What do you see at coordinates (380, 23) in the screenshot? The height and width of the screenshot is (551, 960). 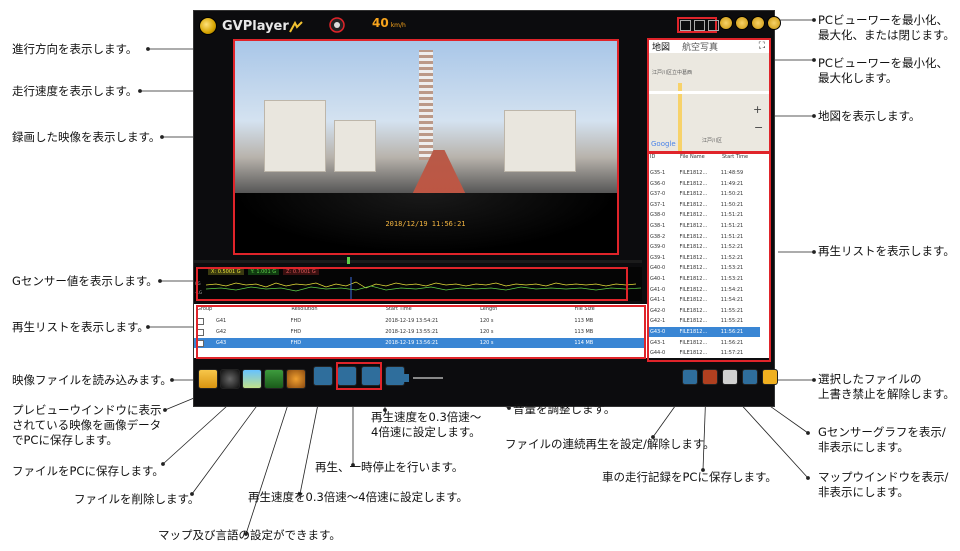 I see `speed-value: 40` at bounding box center [380, 23].